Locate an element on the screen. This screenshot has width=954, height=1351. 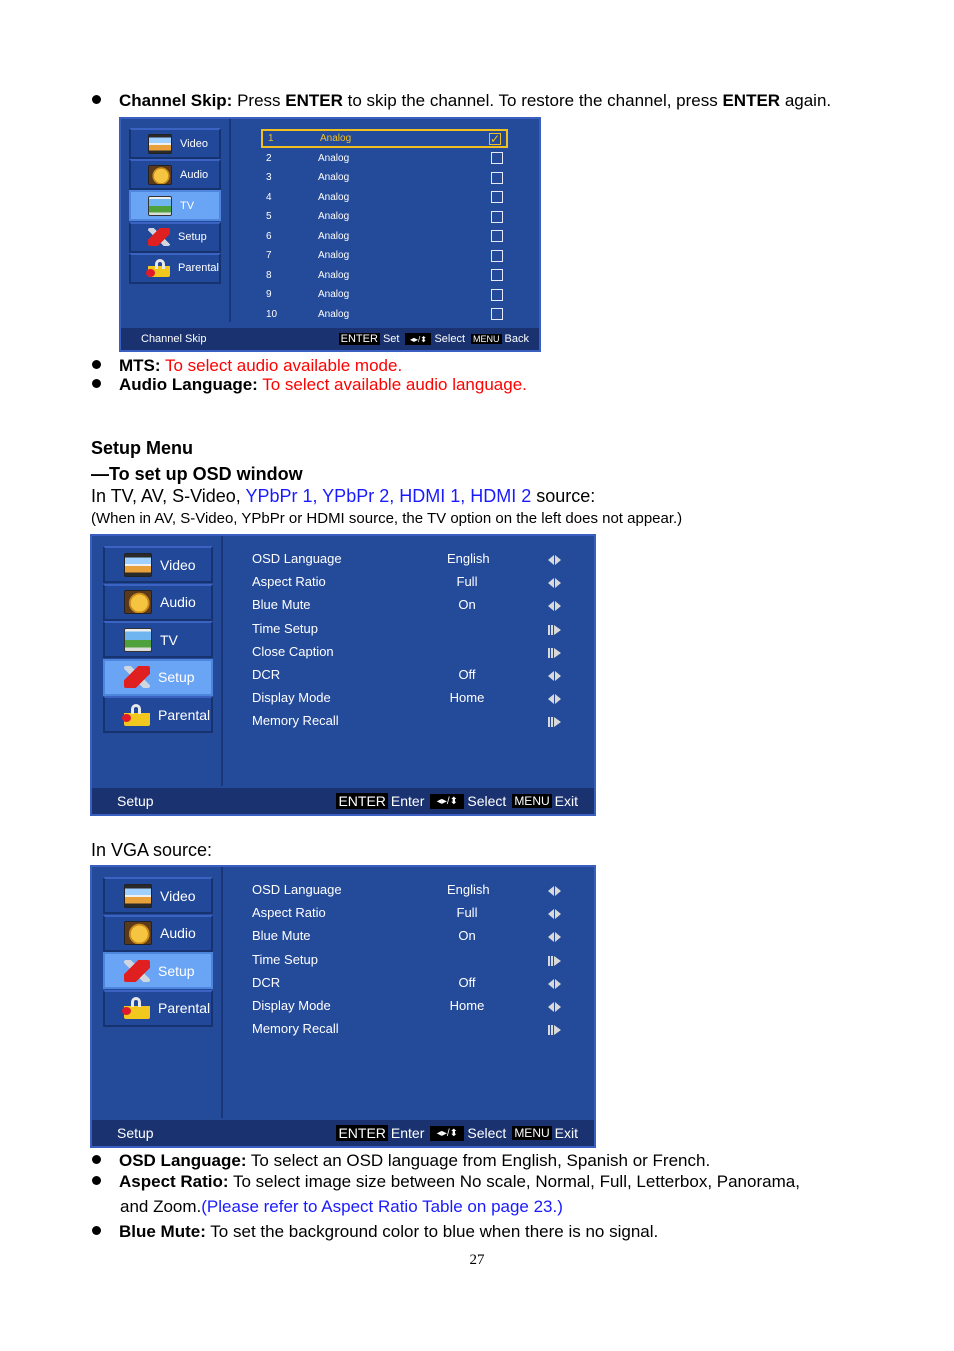
channel-row: 4 Analog is located at coordinates (384, 197).